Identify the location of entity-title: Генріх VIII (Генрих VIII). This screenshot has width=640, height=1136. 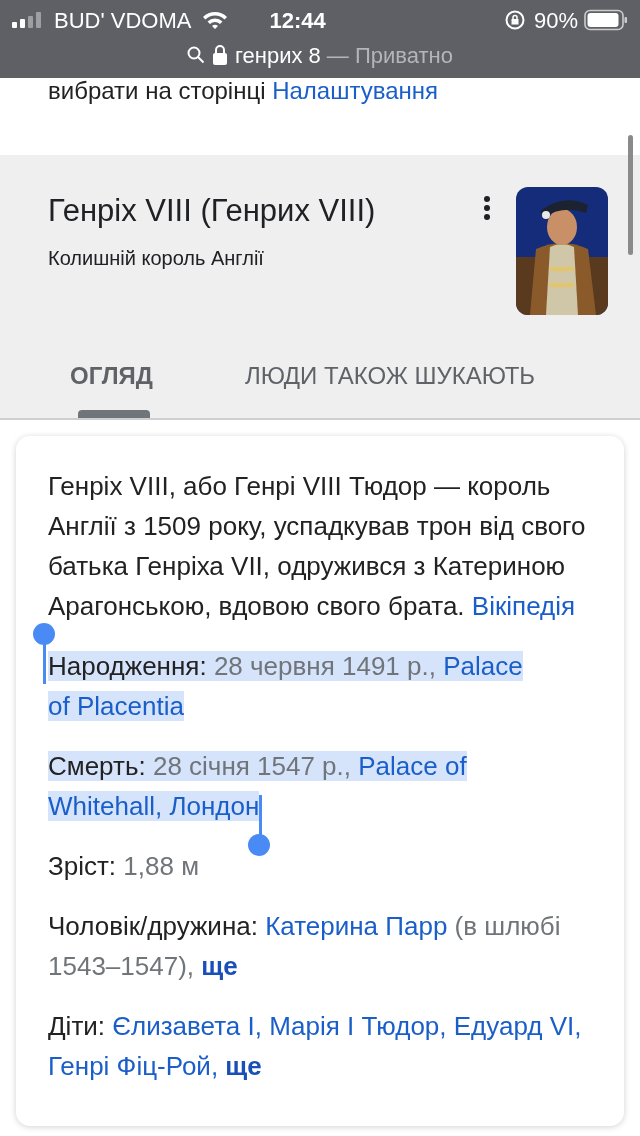
(212, 211).